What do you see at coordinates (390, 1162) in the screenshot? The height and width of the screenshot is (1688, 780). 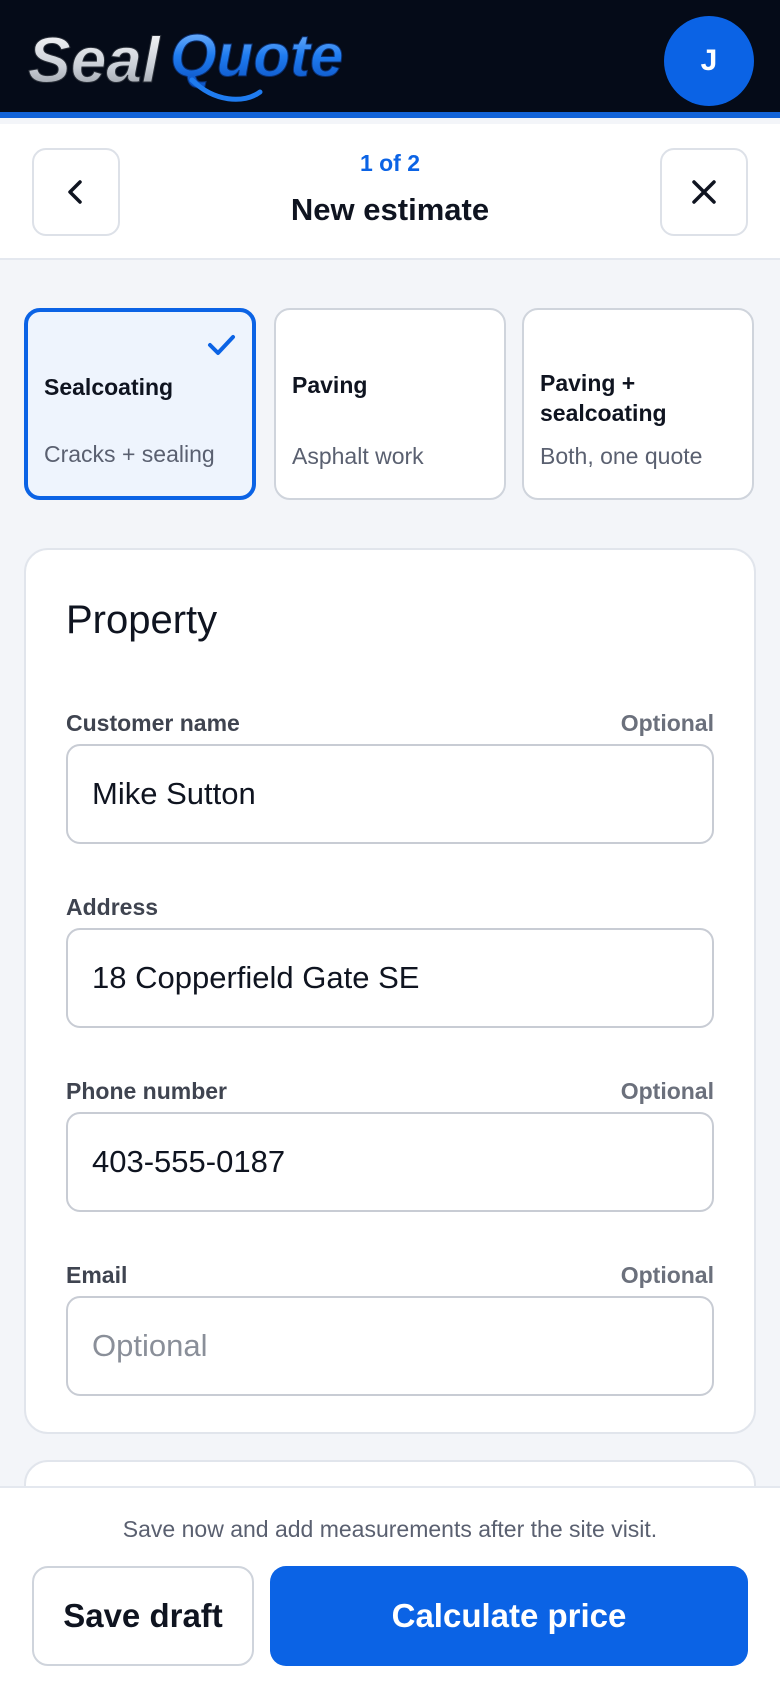 I see `phone-input` at bounding box center [390, 1162].